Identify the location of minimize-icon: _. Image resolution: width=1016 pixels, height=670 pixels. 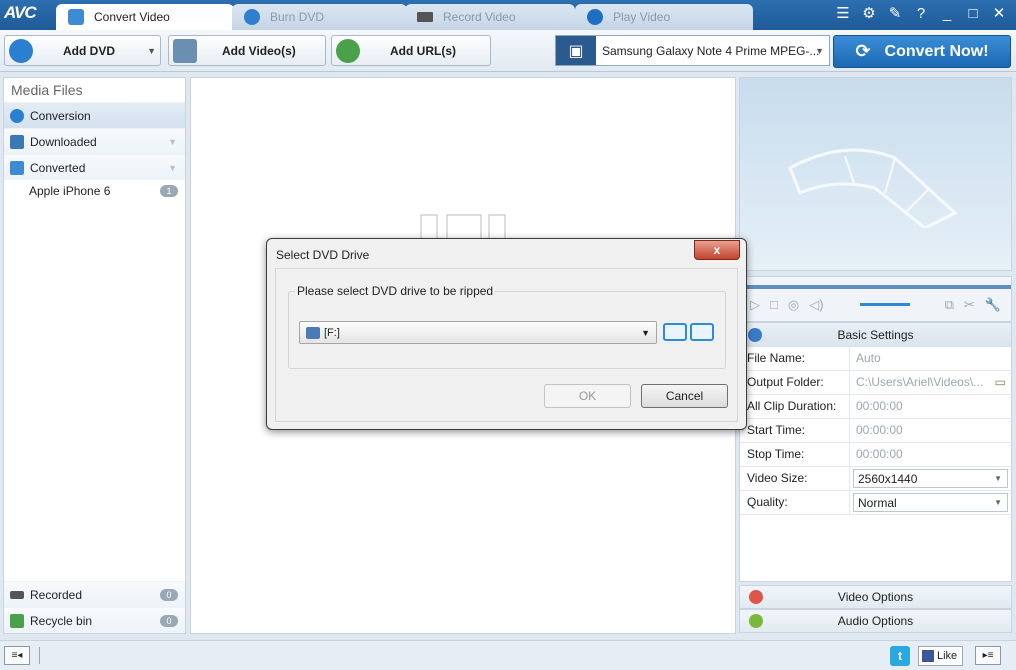
(947, 13).